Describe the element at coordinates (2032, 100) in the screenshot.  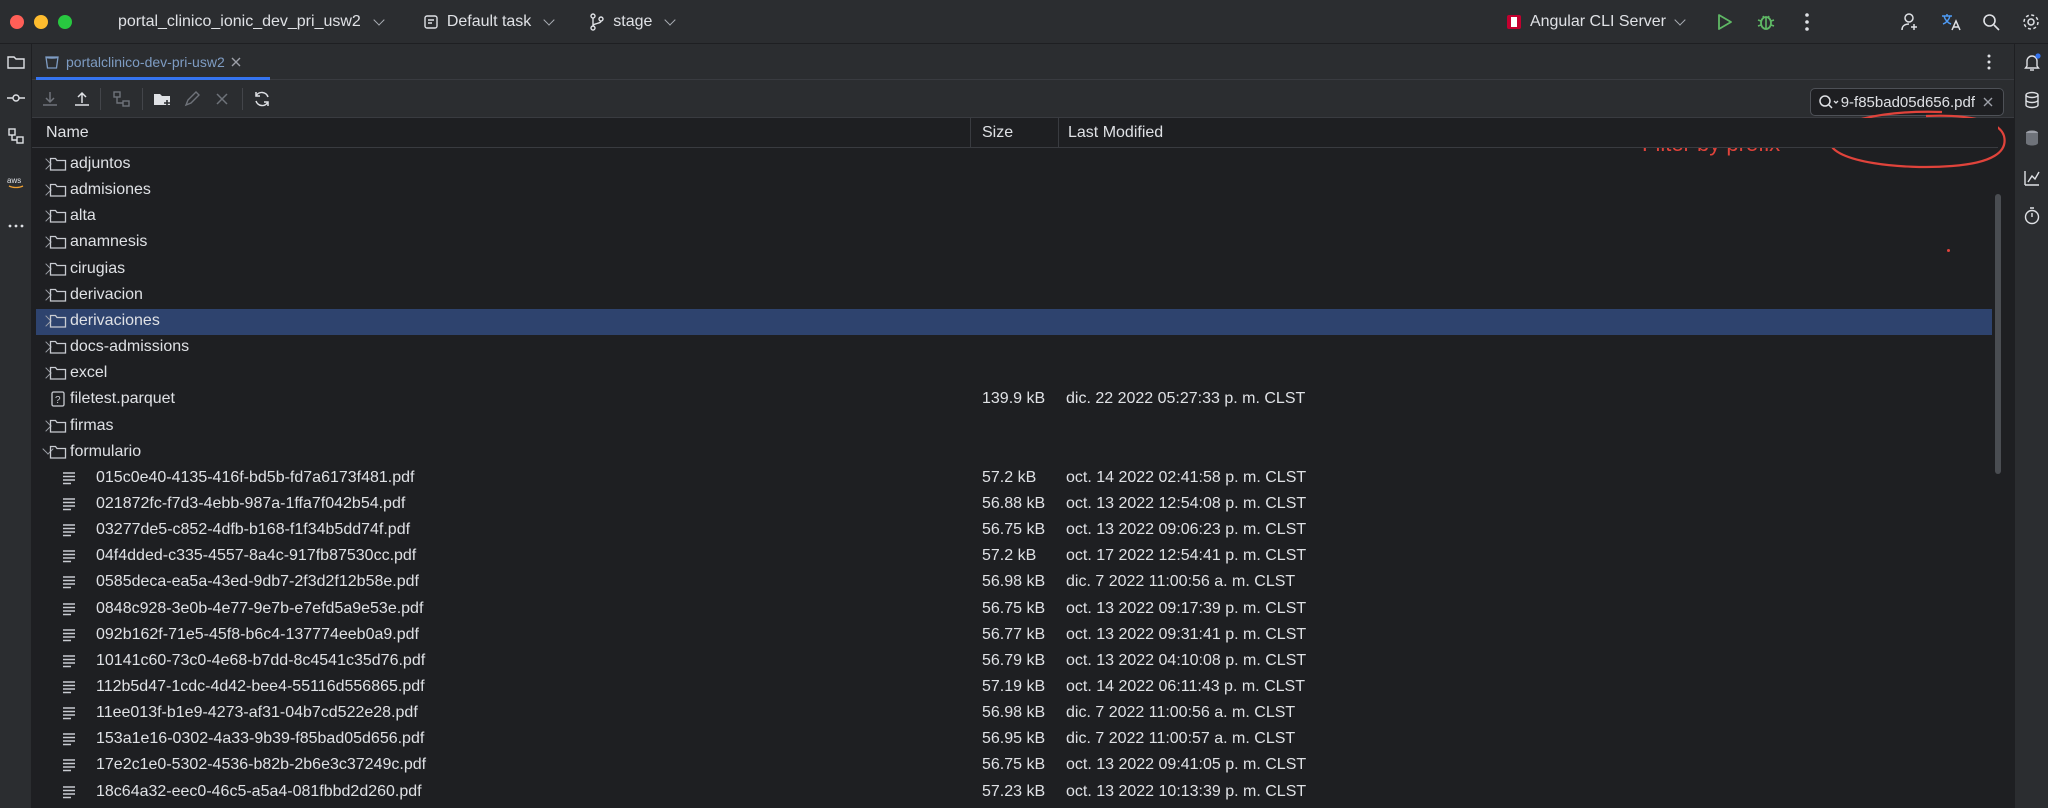
I see `database-icon` at that location.